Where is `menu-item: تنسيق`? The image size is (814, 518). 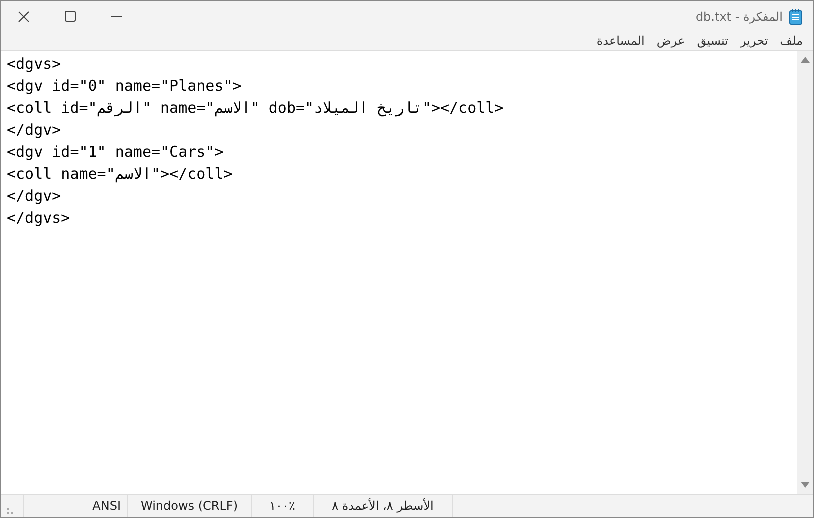
menu-item: تنسيق is located at coordinates (712, 41).